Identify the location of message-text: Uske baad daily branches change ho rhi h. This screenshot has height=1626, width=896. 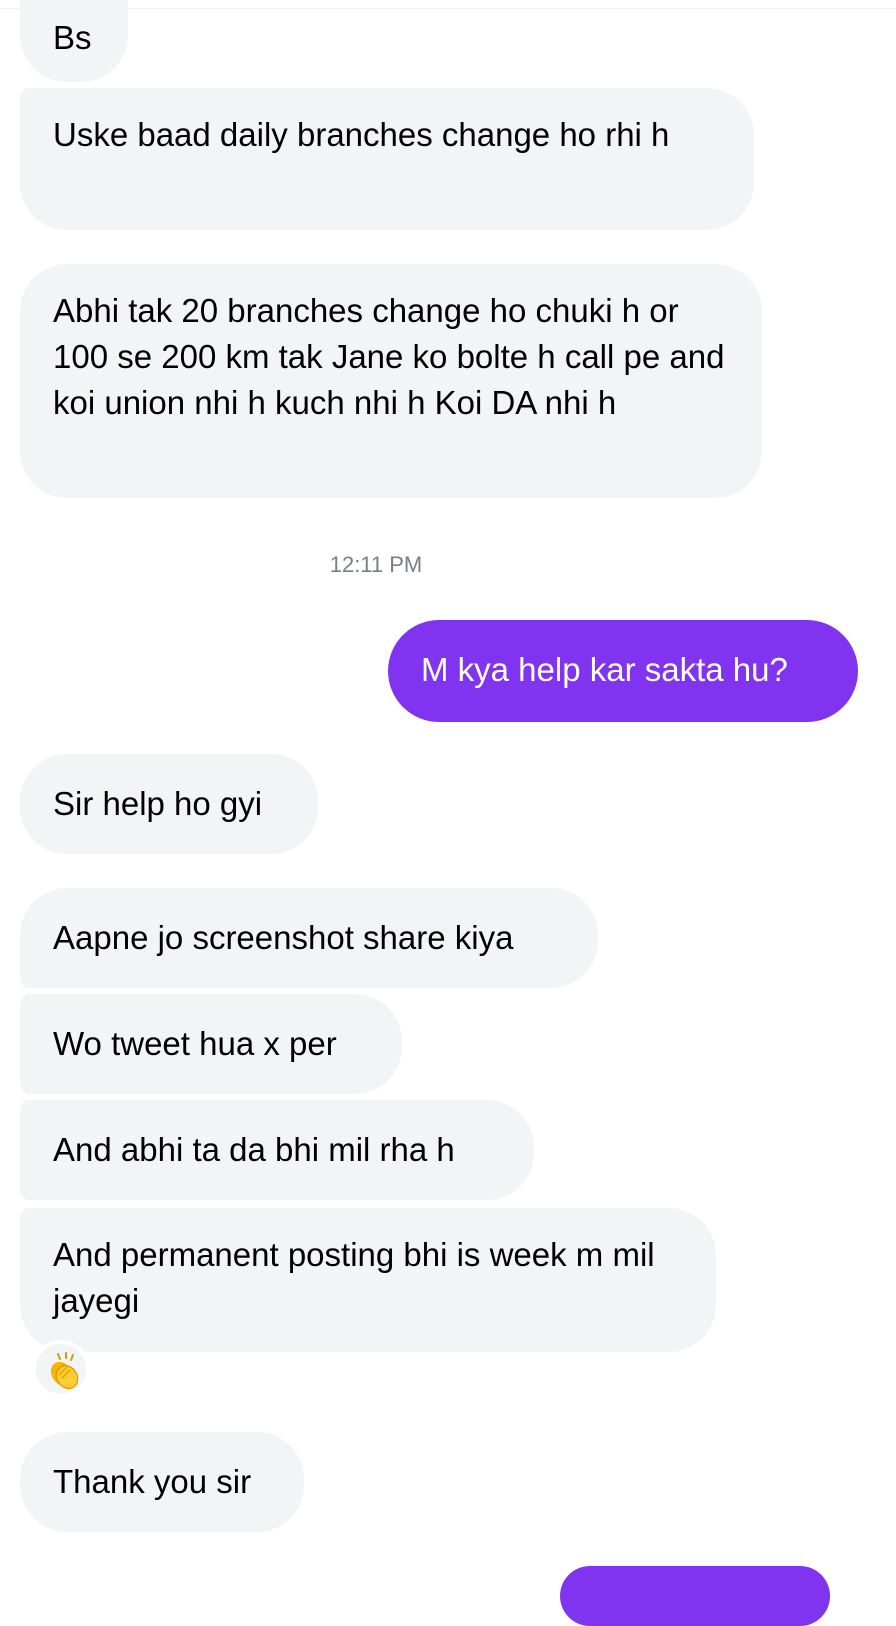
(361, 134).